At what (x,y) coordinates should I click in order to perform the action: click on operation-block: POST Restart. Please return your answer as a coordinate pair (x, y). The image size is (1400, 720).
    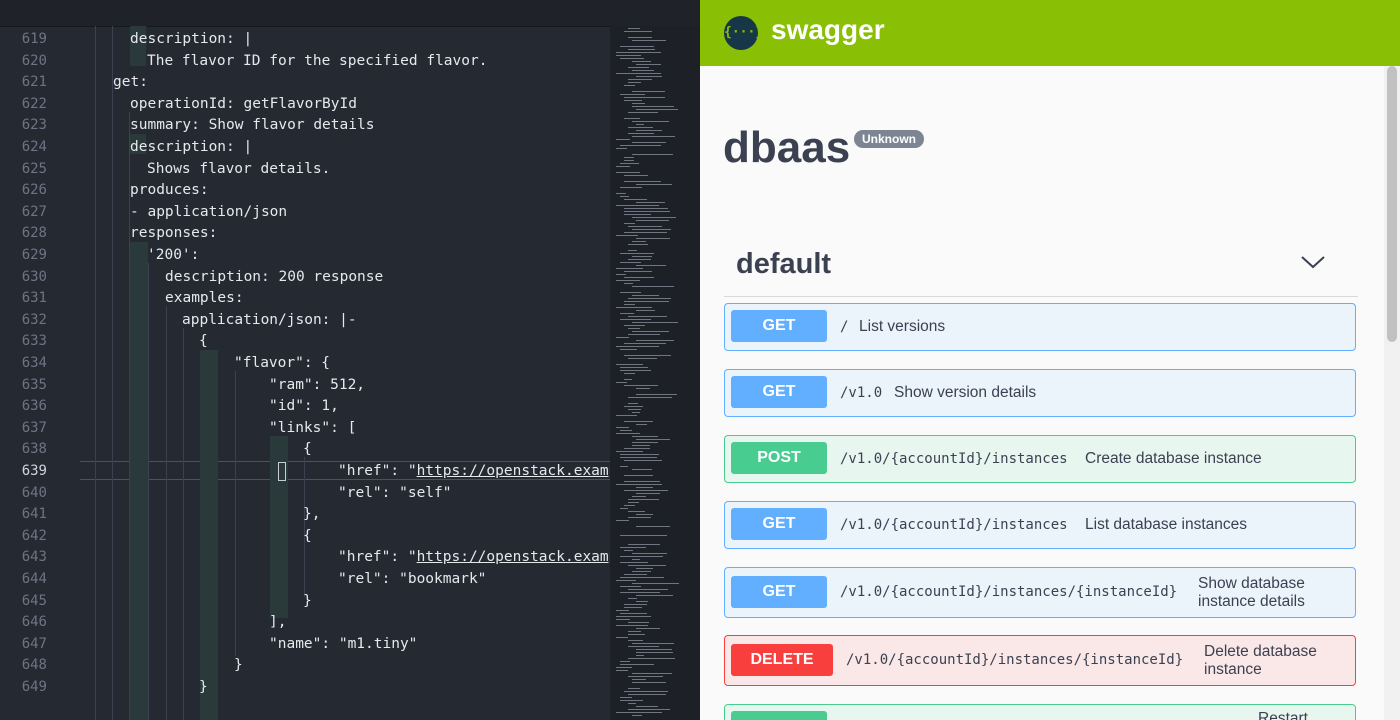
    Looking at the image, I should click on (1040, 712).